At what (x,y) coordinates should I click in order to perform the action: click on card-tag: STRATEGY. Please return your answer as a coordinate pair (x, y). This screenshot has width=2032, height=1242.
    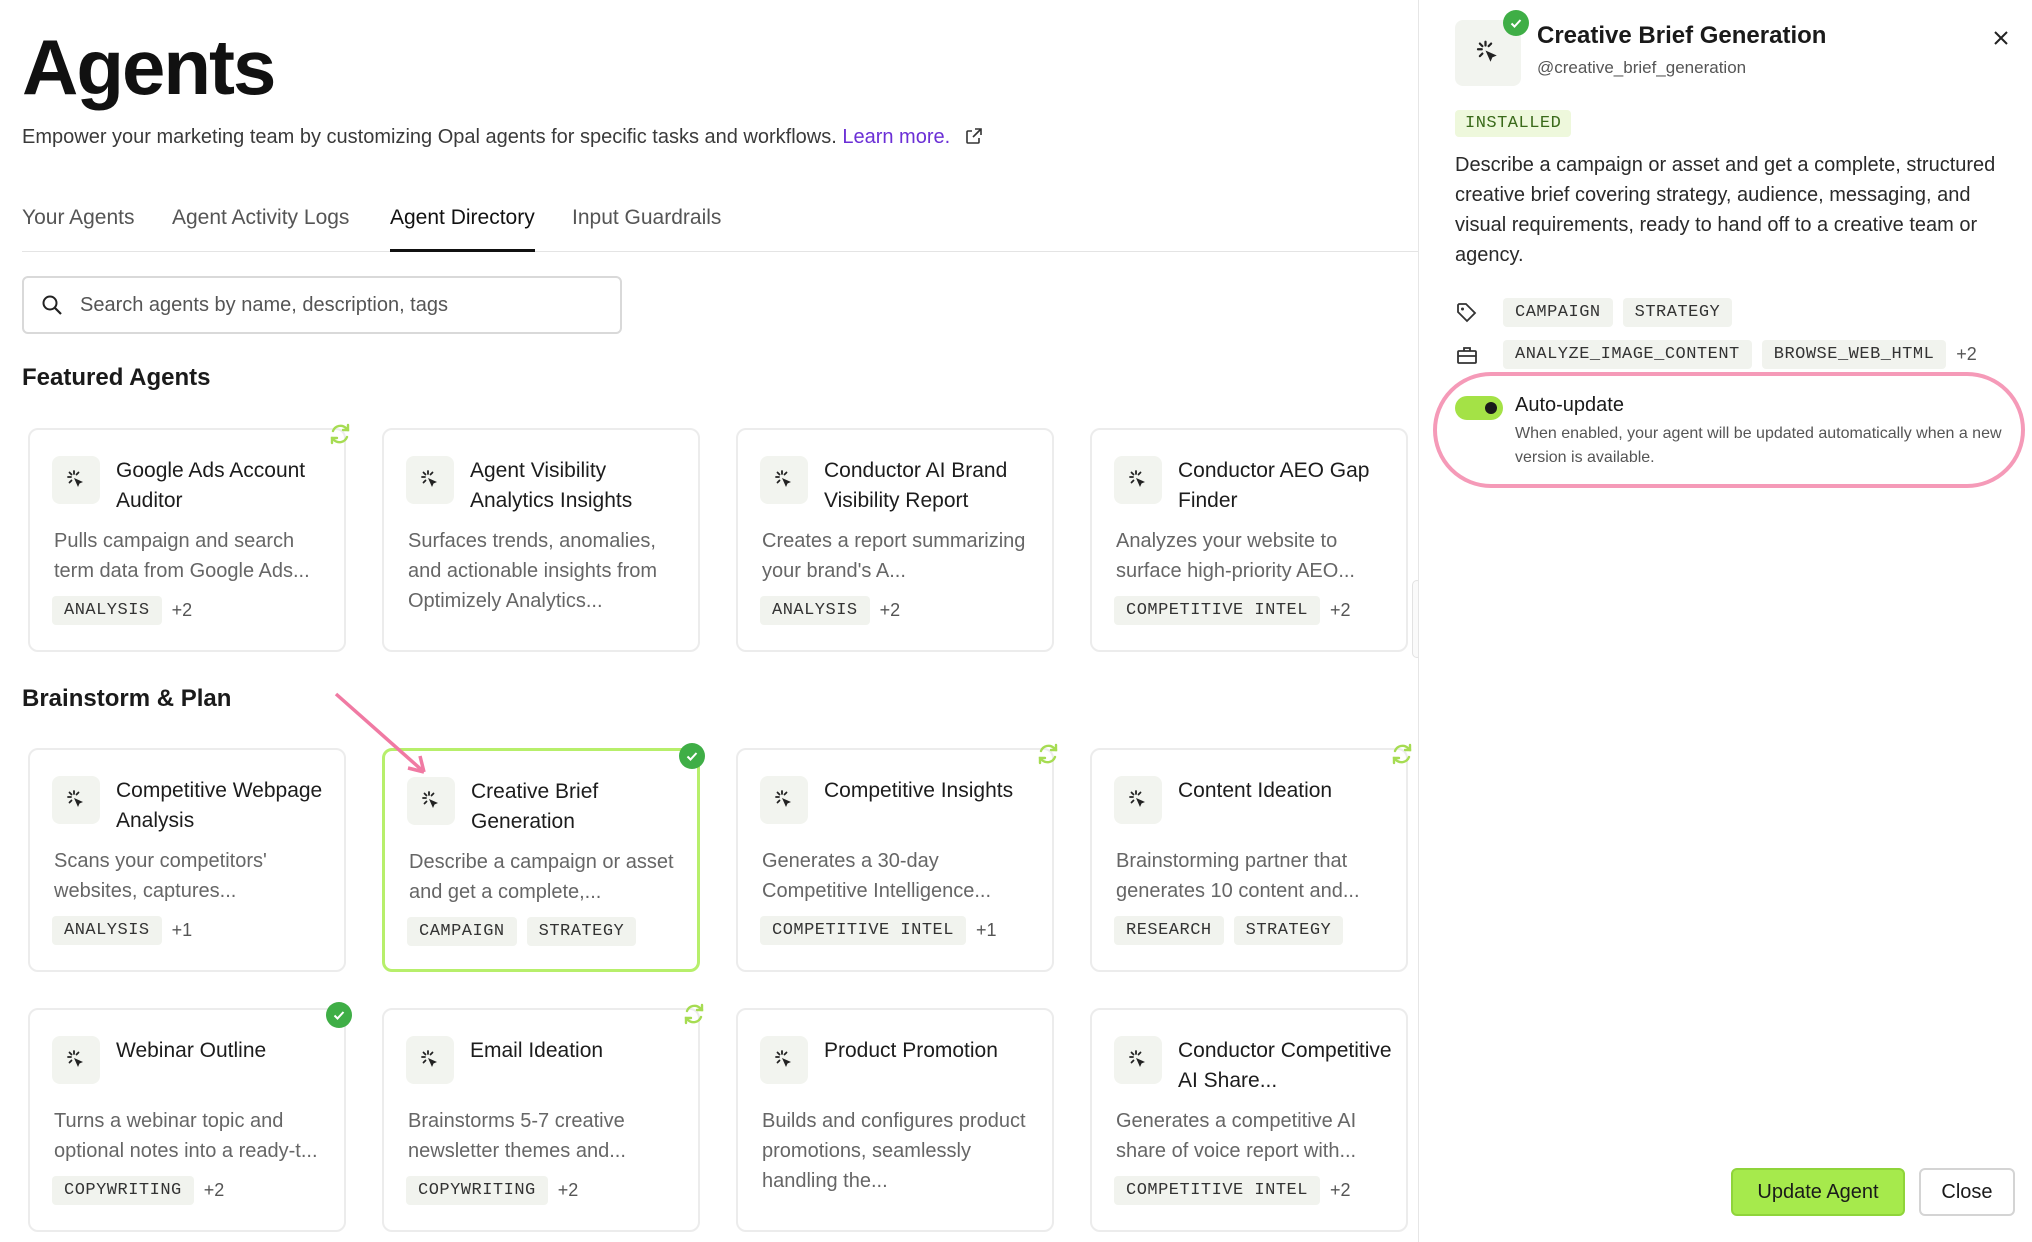
    Looking at the image, I should click on (581, 931).